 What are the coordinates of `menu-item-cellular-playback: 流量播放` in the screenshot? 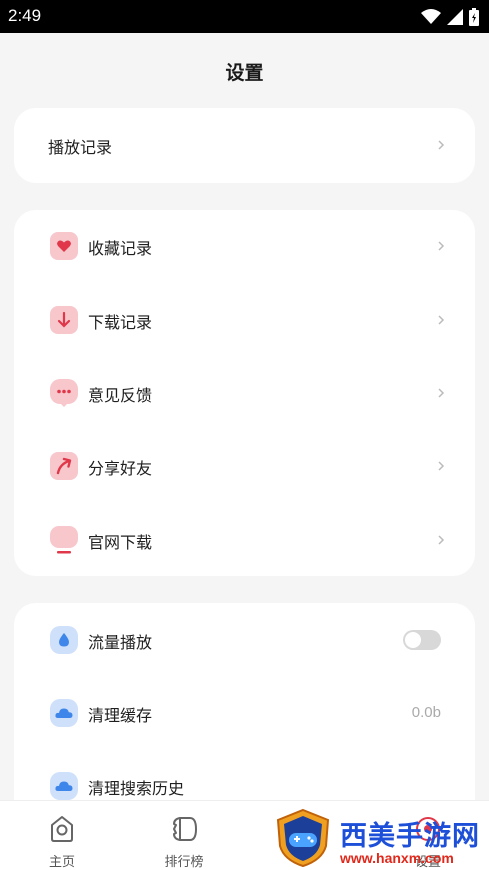 It's located at (244, 640).